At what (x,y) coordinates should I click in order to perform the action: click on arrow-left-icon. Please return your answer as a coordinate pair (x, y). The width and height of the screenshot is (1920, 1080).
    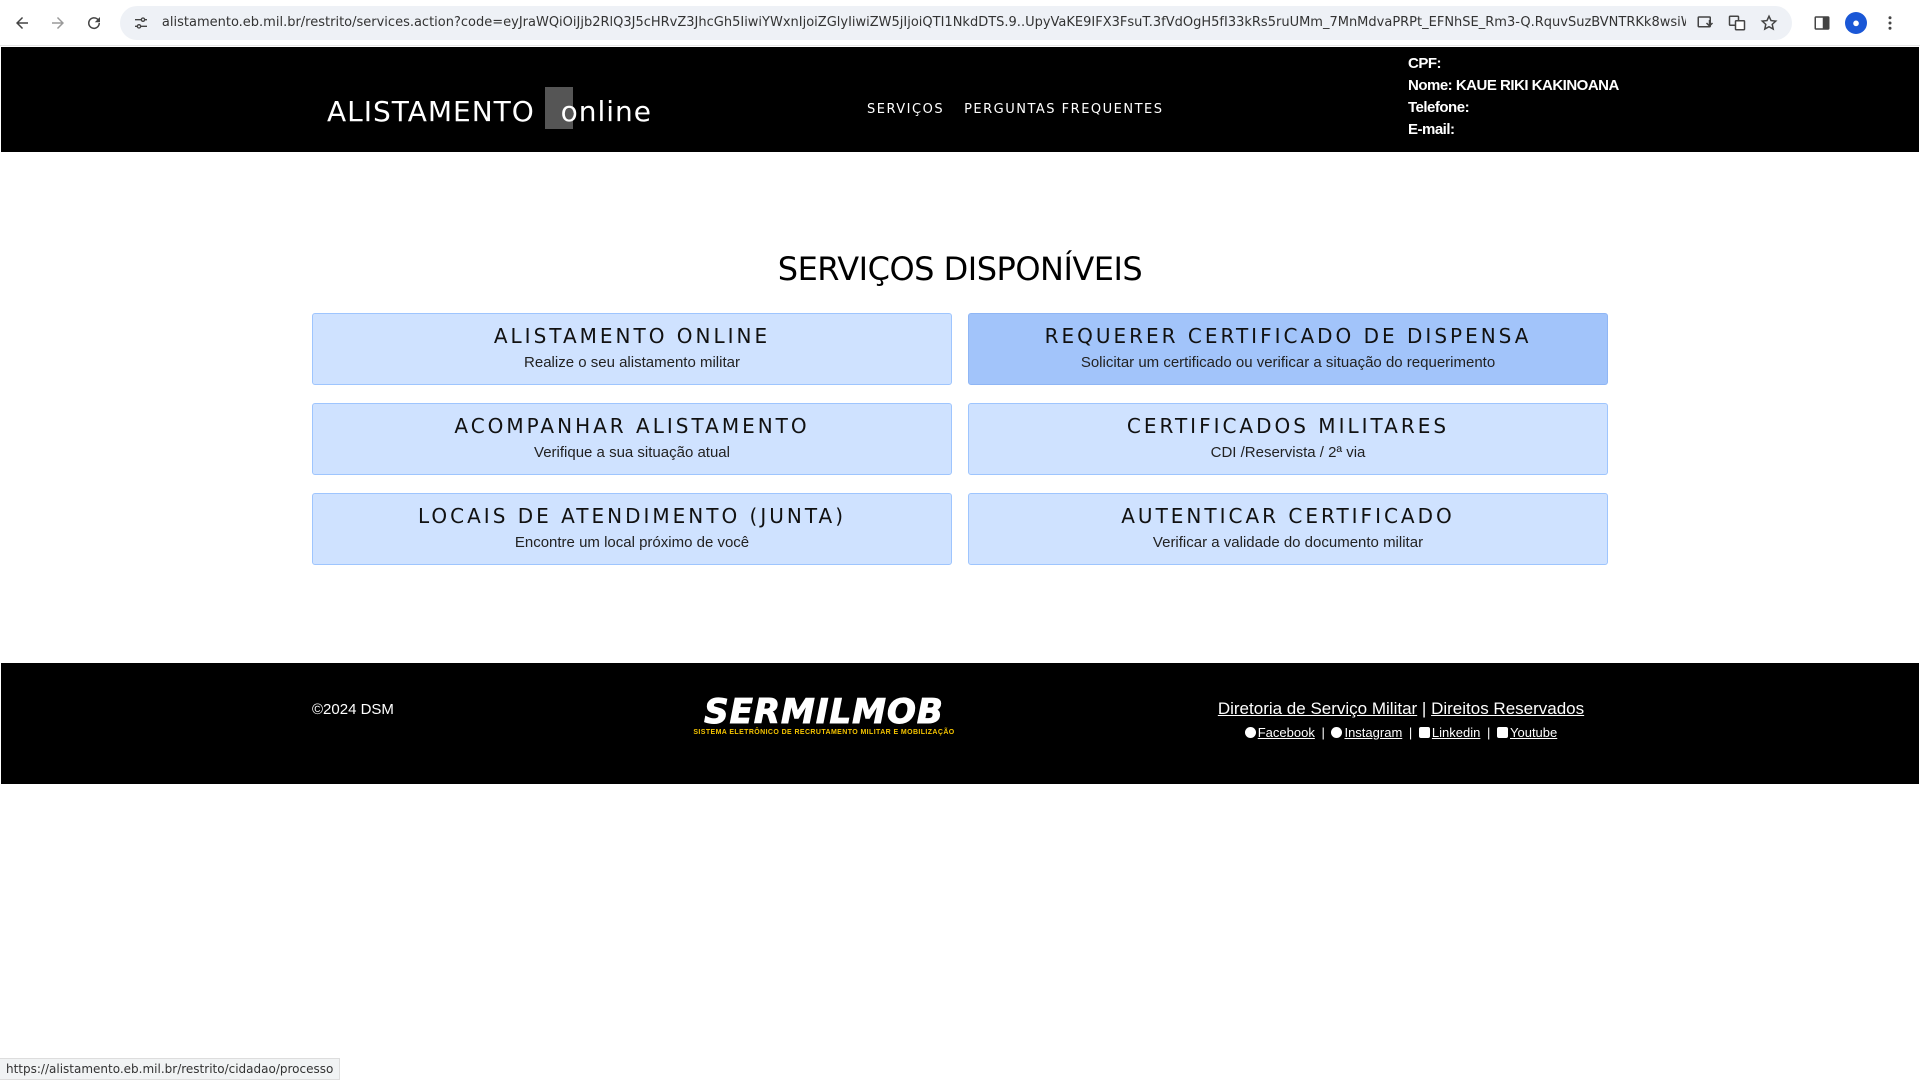
    Looking at the image, I should click on (22, 22).